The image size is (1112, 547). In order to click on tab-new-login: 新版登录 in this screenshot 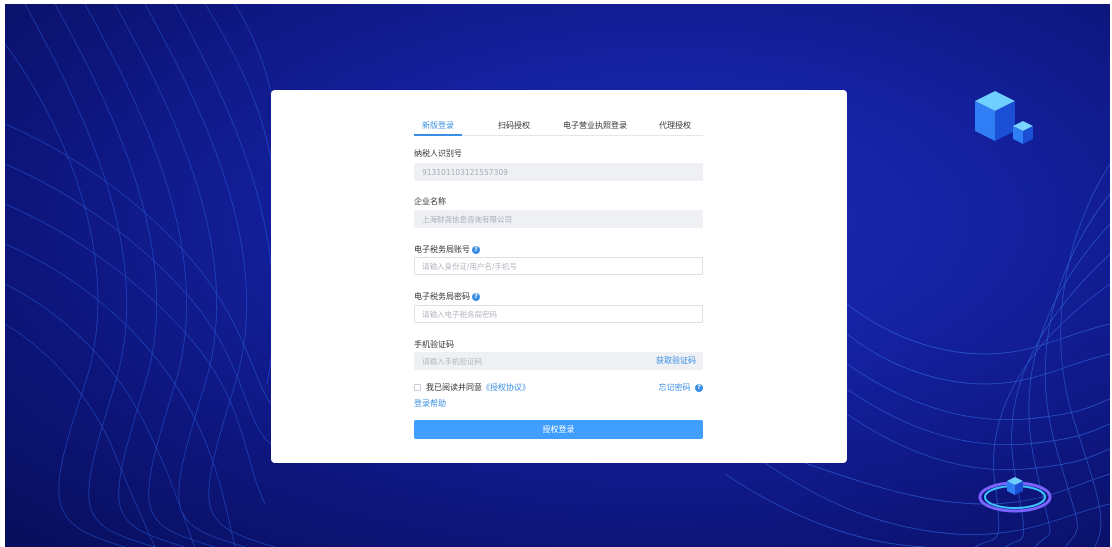, I will do `click(438, 125)`.